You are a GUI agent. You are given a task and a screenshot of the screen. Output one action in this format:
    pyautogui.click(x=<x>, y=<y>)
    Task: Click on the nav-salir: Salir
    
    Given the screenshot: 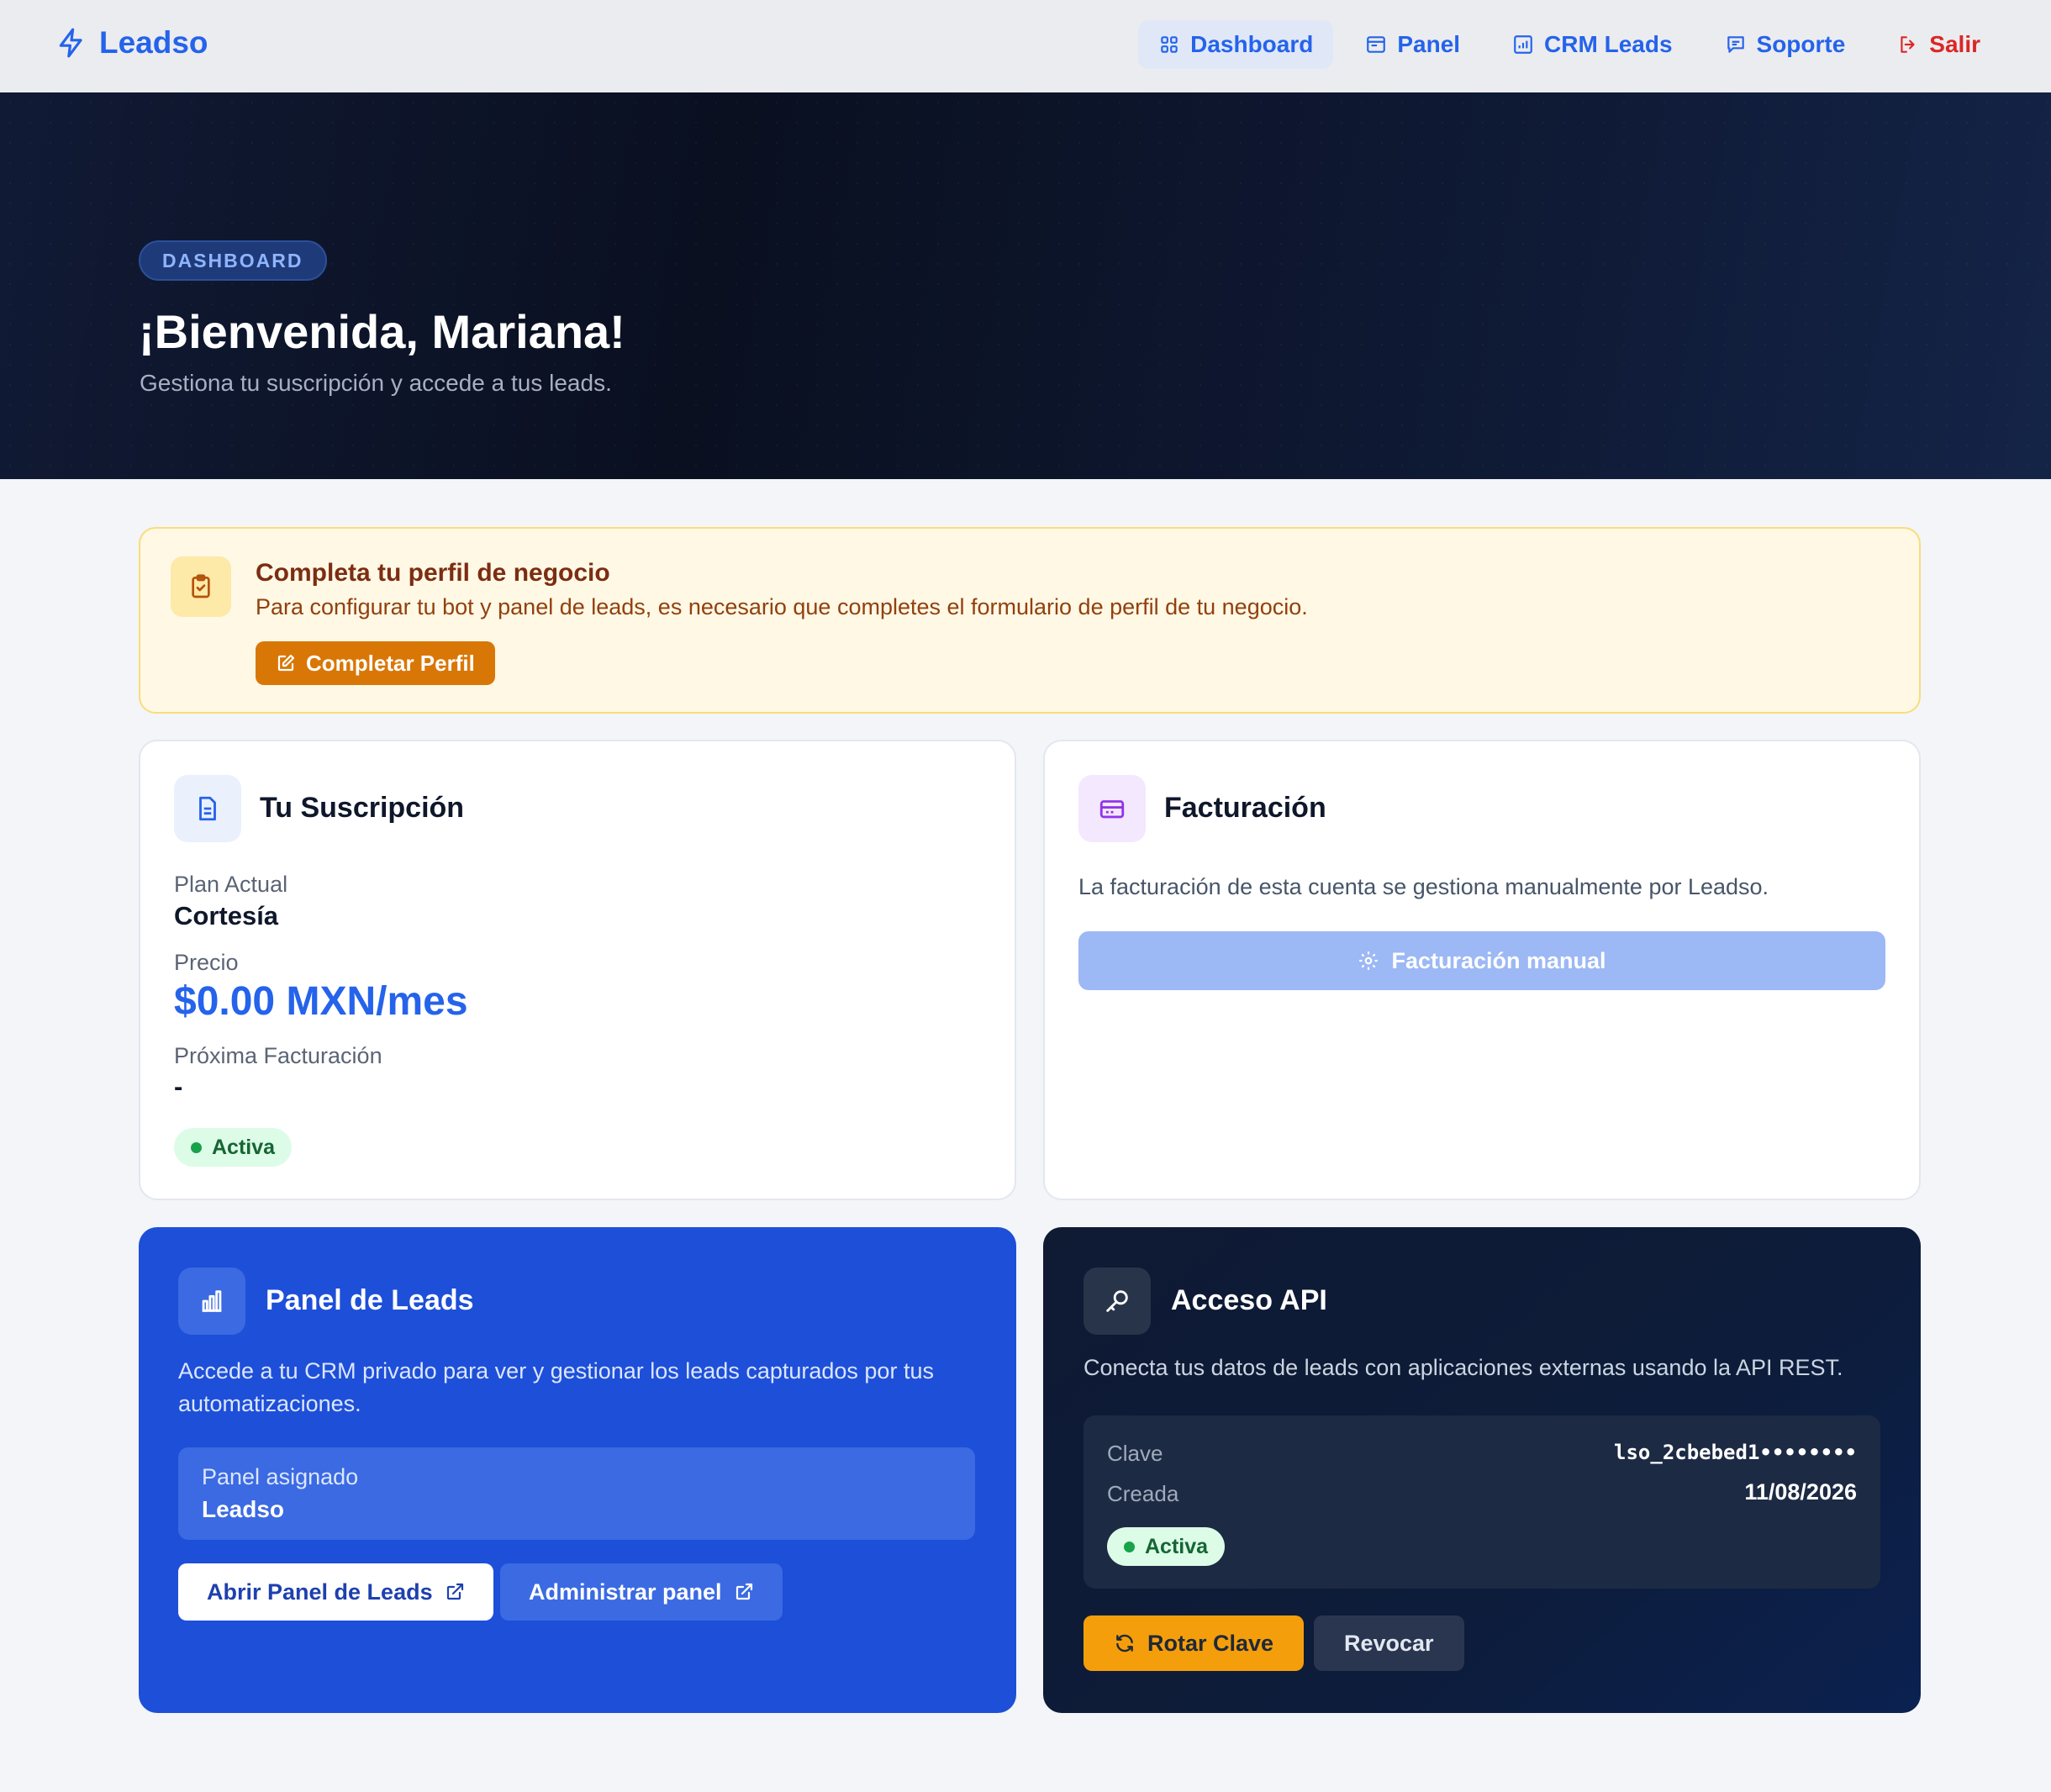 What is the action you would take?
    pyautogui.click(x=1939, y=44)
    